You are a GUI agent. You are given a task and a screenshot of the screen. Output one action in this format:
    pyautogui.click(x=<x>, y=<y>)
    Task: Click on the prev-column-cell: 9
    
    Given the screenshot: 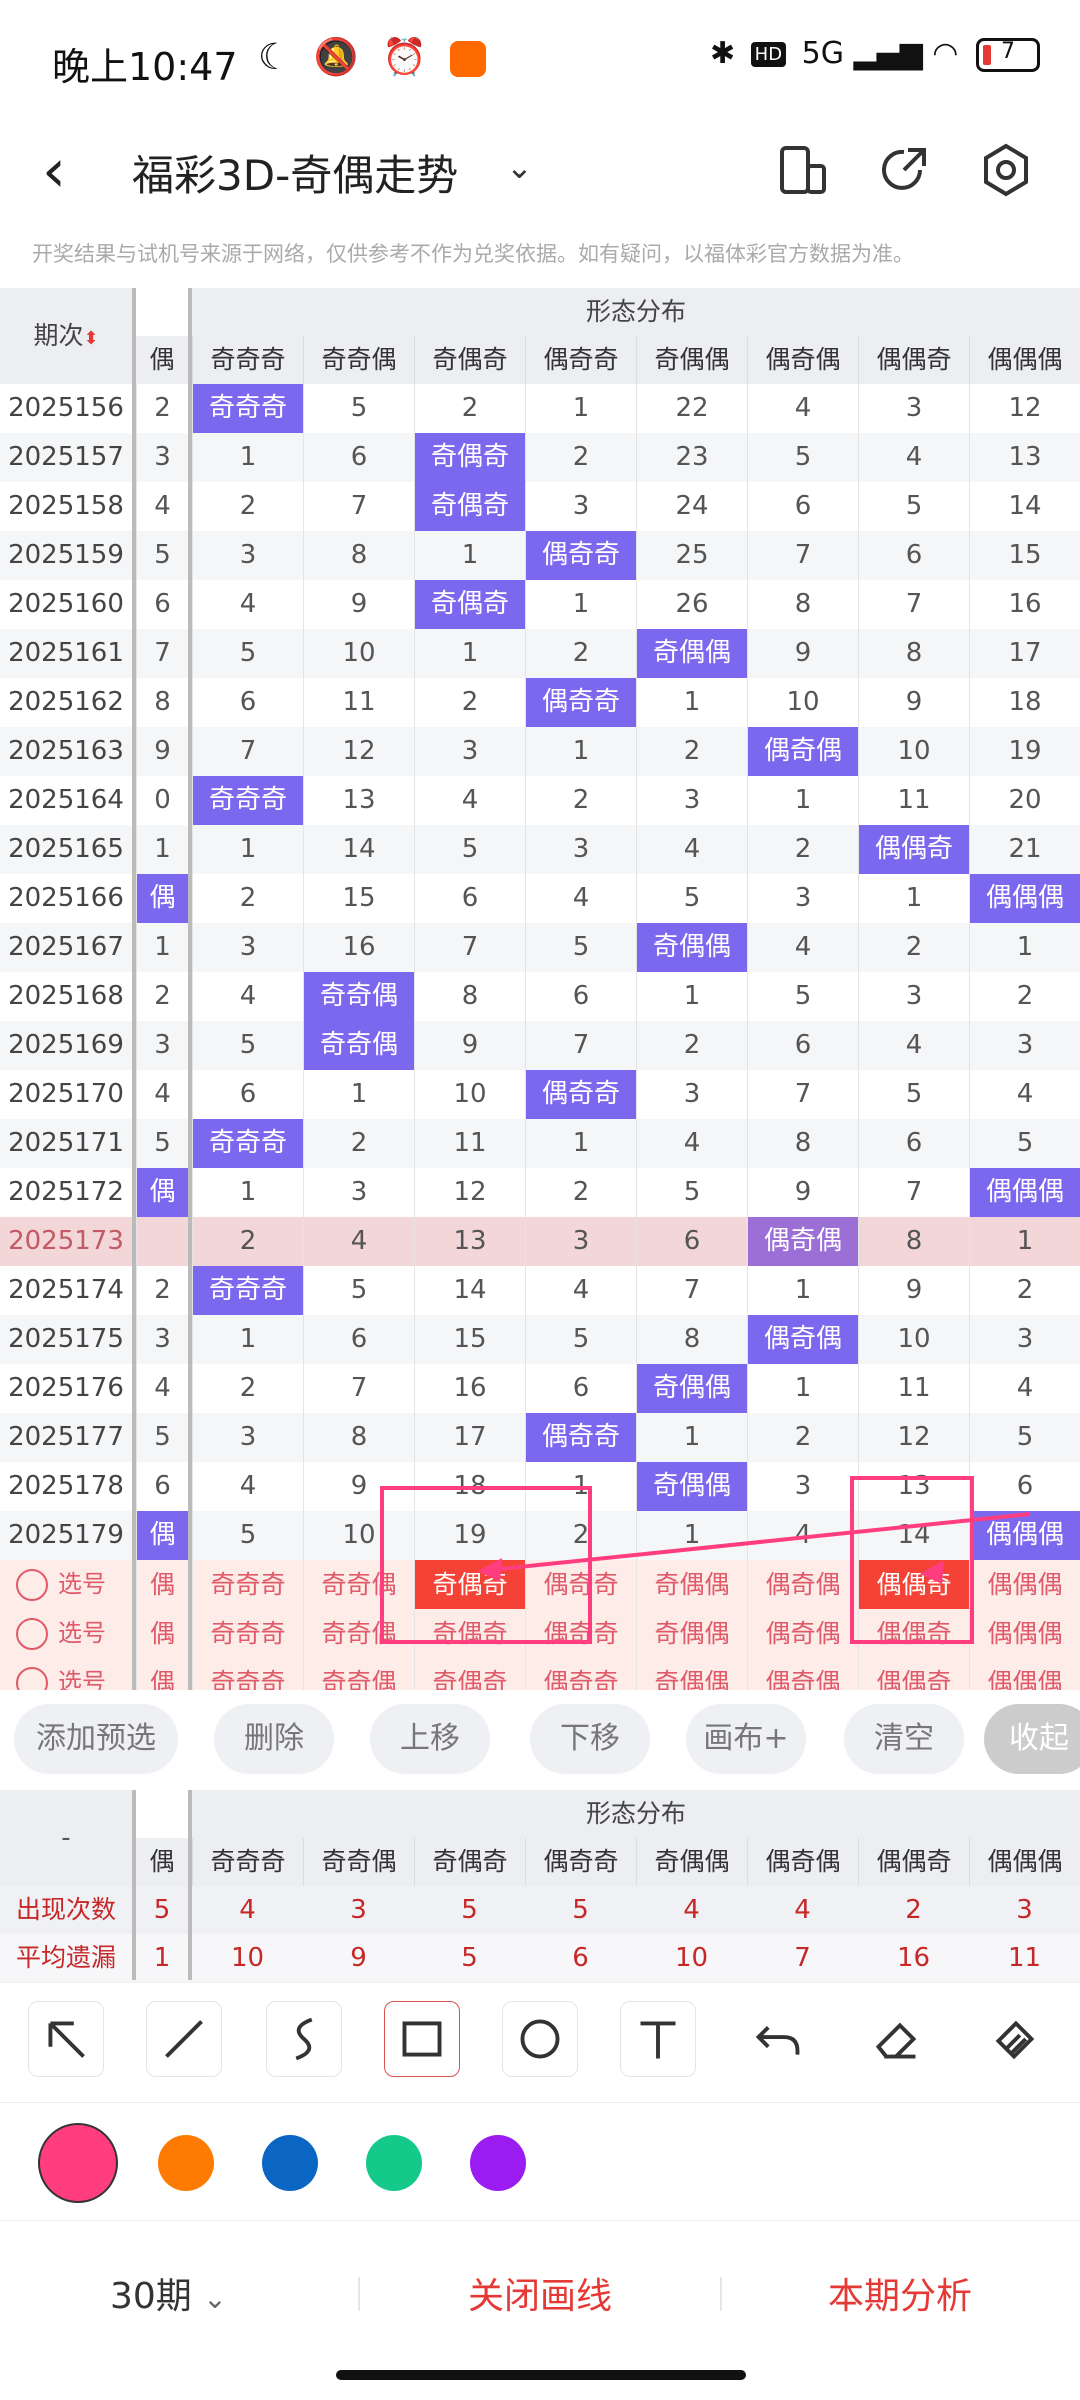 What is the action you would take?
    pyautogui.click(x=162, y=751)
    